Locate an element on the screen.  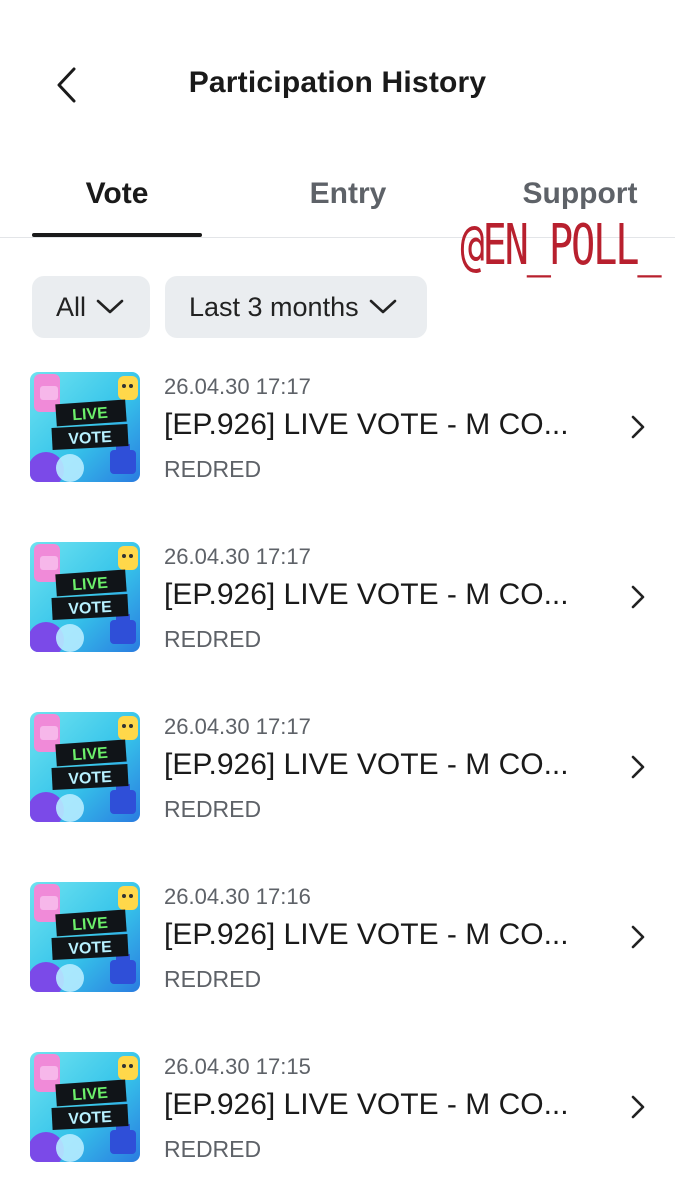
period-filter-label: Last 3 months is located at coordinates (274, 306).